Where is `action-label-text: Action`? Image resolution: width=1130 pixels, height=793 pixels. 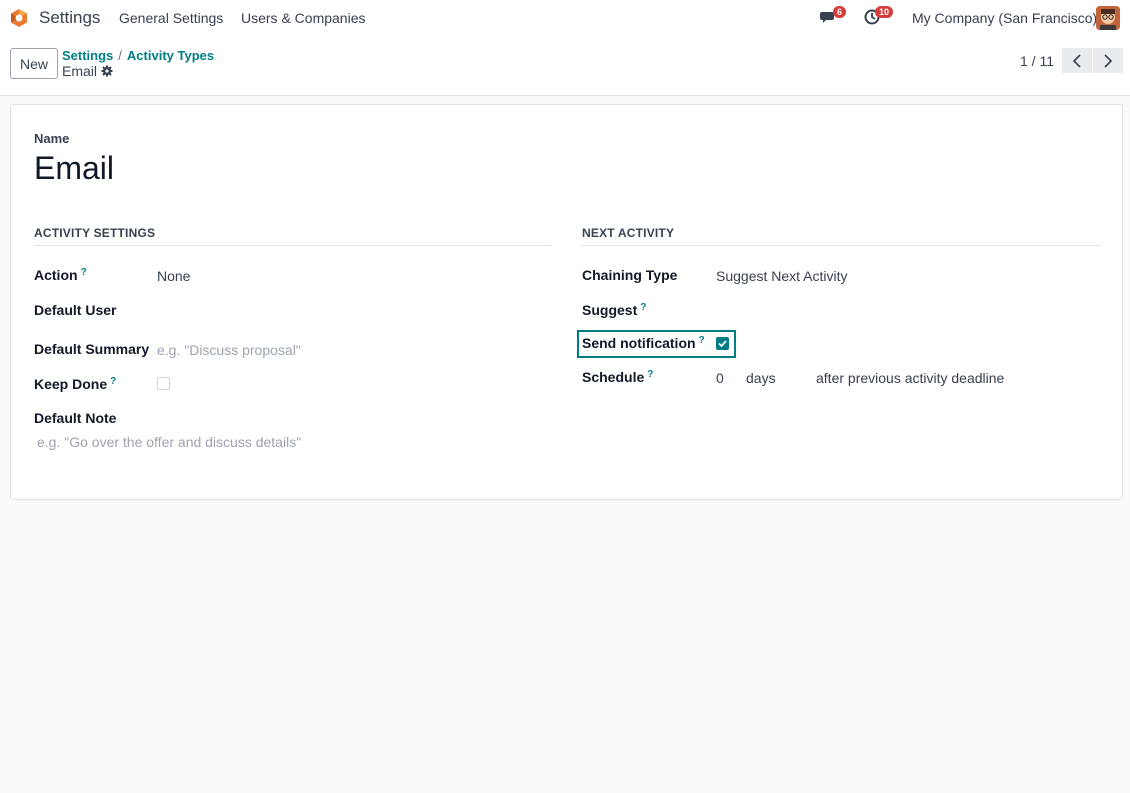
action-label-text: Action is located at coordinates (56, 275).